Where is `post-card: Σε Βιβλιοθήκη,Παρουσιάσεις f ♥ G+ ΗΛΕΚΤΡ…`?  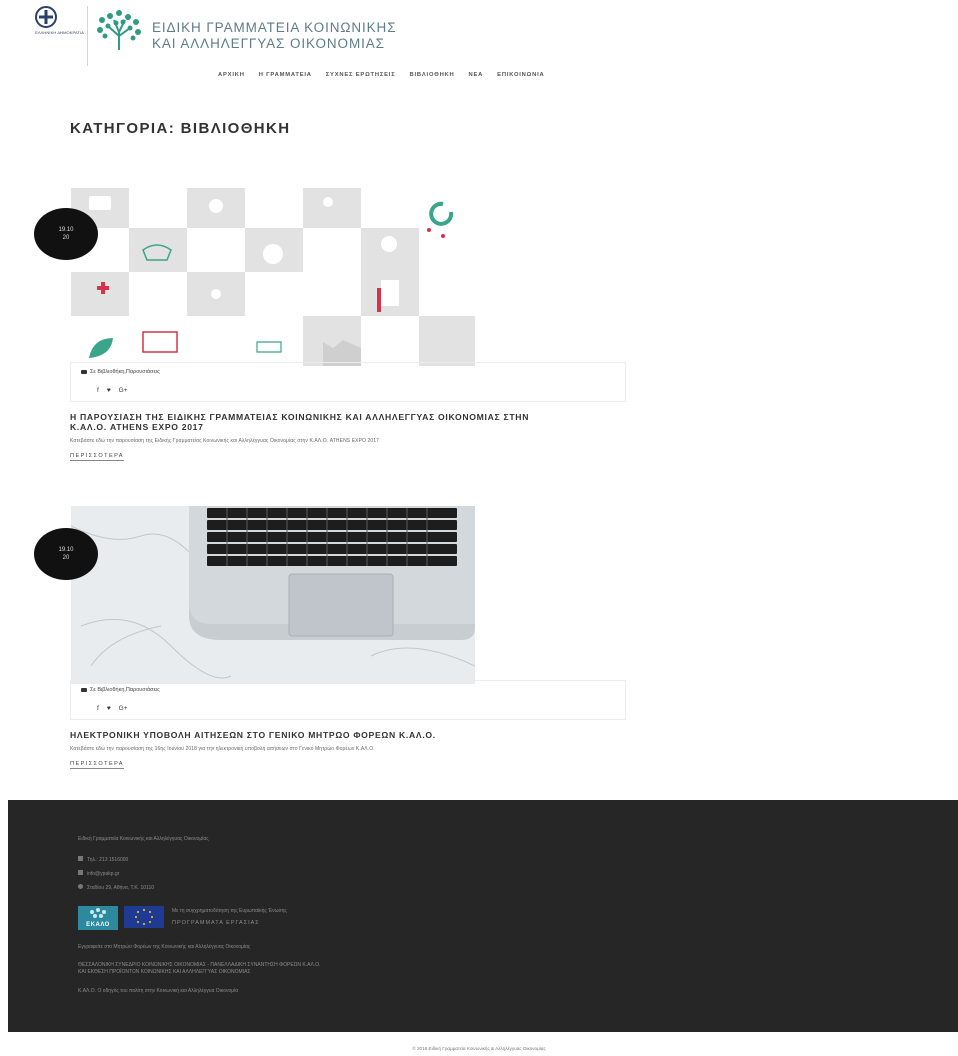
post-card: Σε Βιβλιοθήκη,Παρουσιάσεις f ♥ G+ ΗΛΕΚΤΡ… is located at coordinates (348, 638).